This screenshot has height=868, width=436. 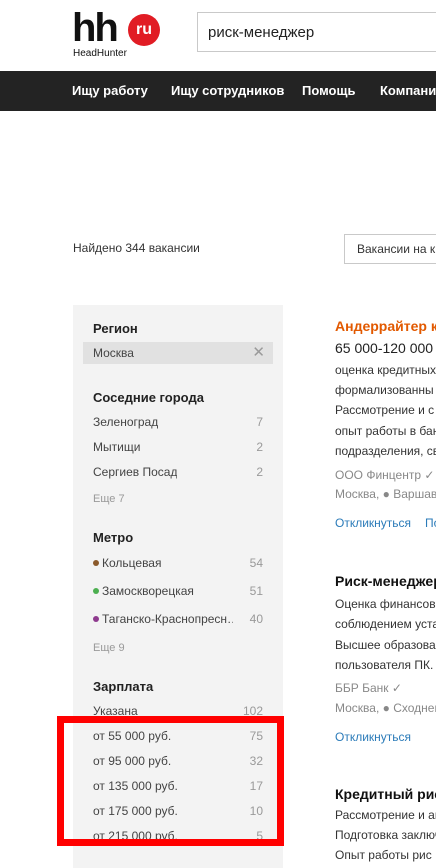 What do you see at coordinates (252, 711) in the screenshot?
I see `salary-item-count: 102` at bounding box center [252, 711].